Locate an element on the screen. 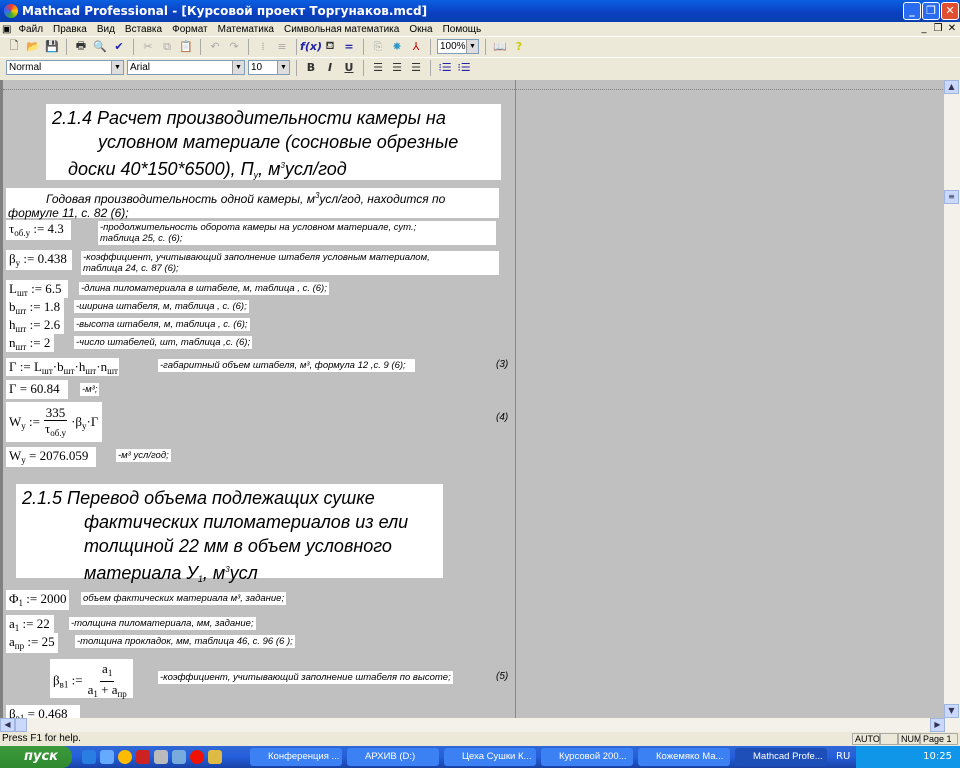  save-icon: 💾 is located at coordinates (52, 47).